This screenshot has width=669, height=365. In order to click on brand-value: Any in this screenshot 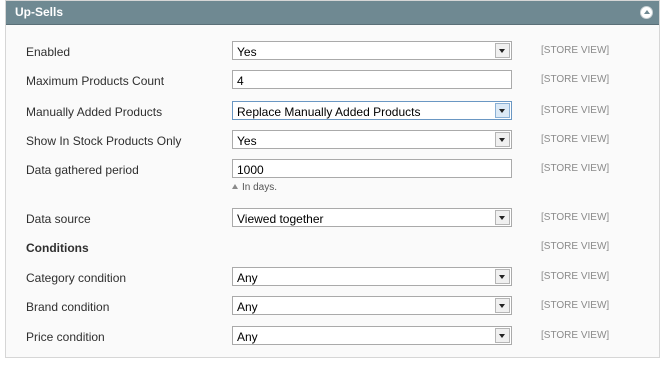, I will do `click(247, 307)`.